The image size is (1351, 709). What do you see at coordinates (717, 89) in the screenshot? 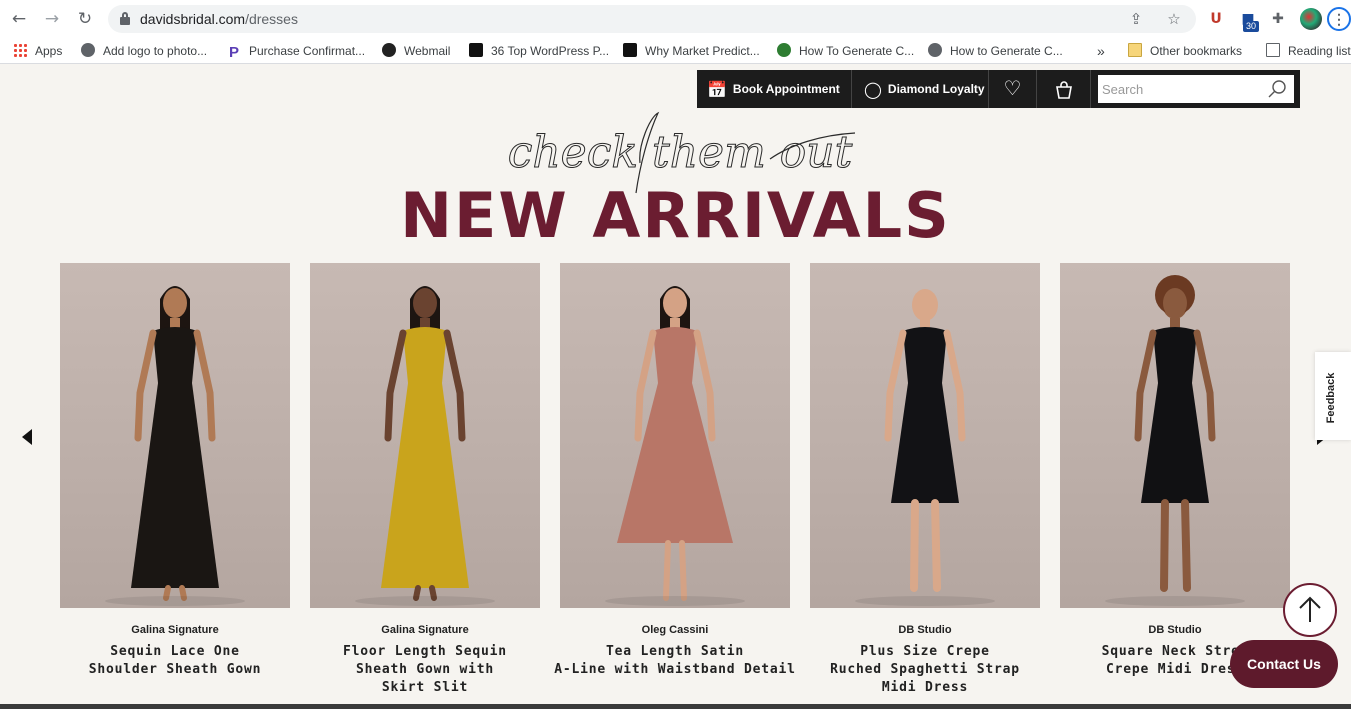
I see `calendar-icon: 📅` at bounding box center [717, 89].